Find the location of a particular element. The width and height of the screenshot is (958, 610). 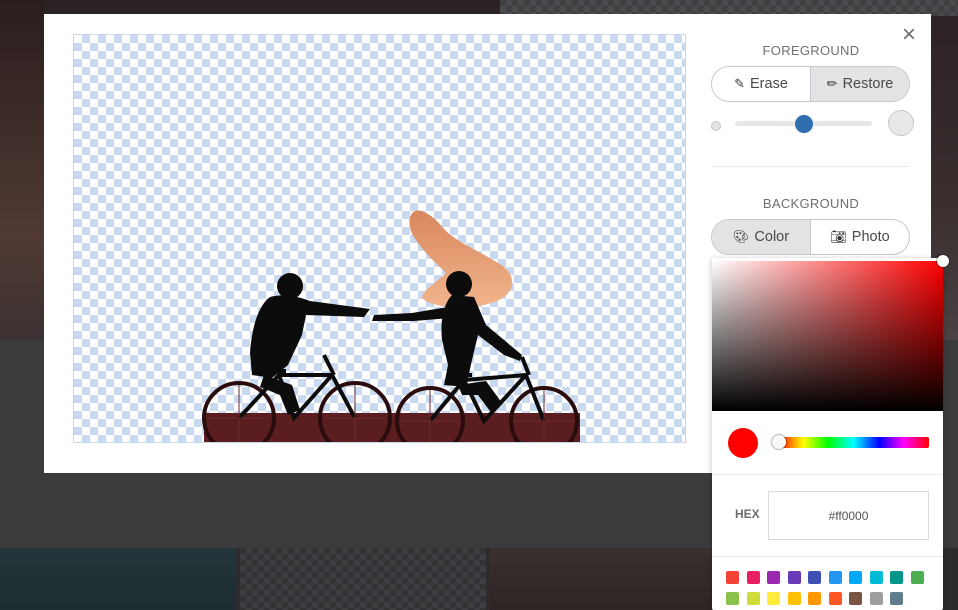

restore-label: Restore is located at coordinates (868, 84).